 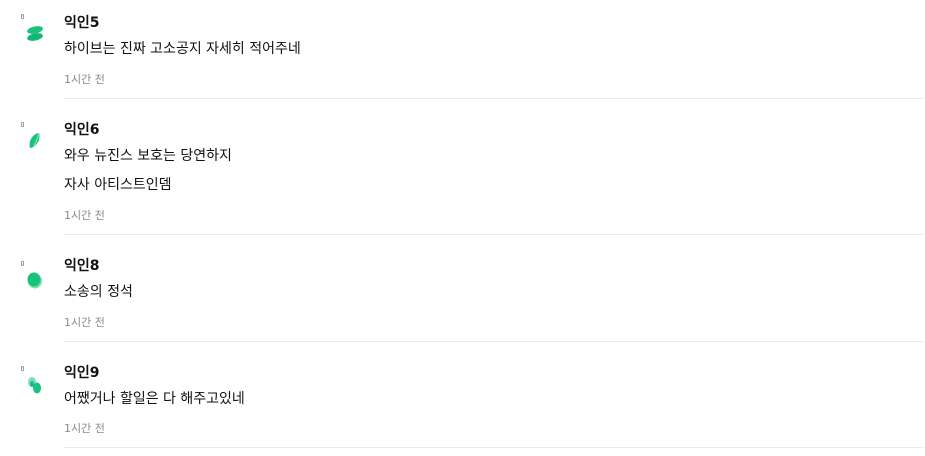 What do you see at coordinates (34, 385) in the screenshot?
I see `split-green-dots-icon` at bounding box center [34, 385].